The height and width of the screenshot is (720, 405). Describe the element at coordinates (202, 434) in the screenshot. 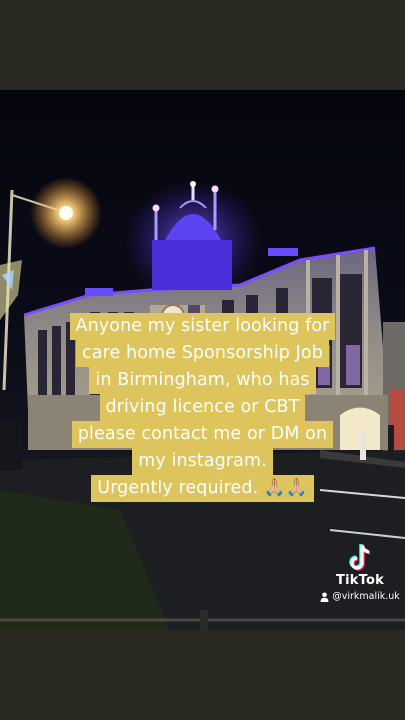

I see `caption-line: please contact me or DM on` at that location.